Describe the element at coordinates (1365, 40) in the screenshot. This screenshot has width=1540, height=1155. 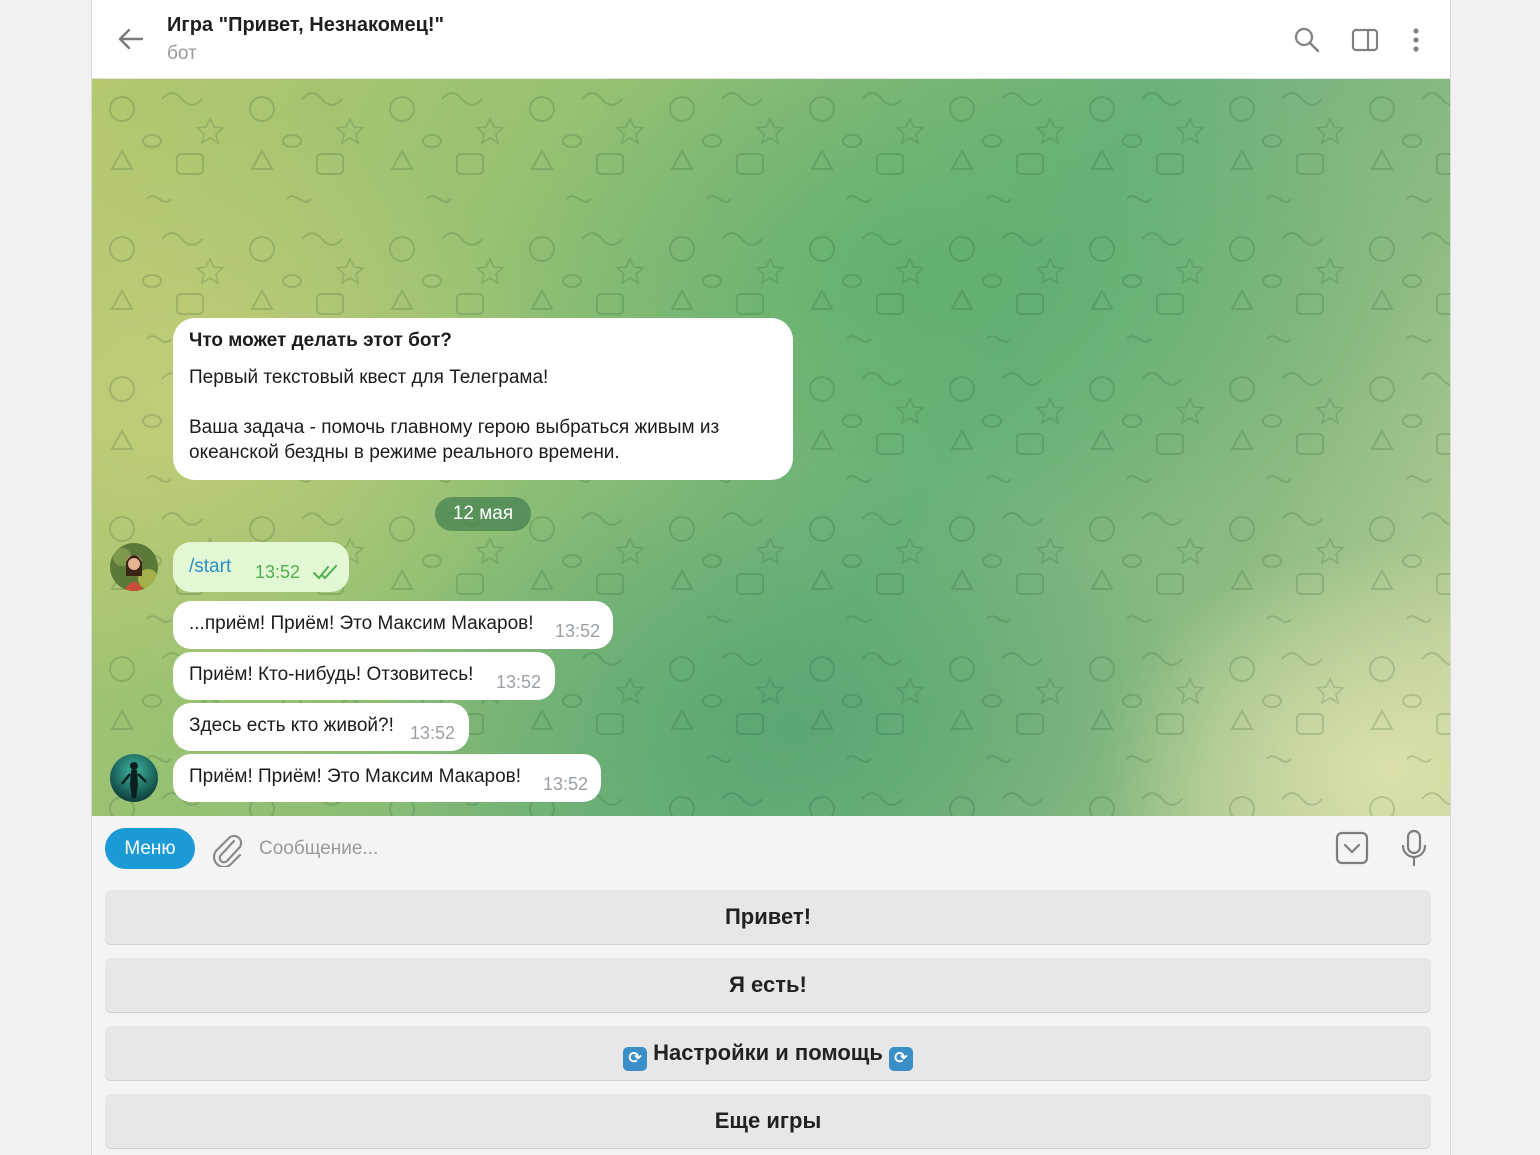
I see `sidebar-toggle-icon` at that location.